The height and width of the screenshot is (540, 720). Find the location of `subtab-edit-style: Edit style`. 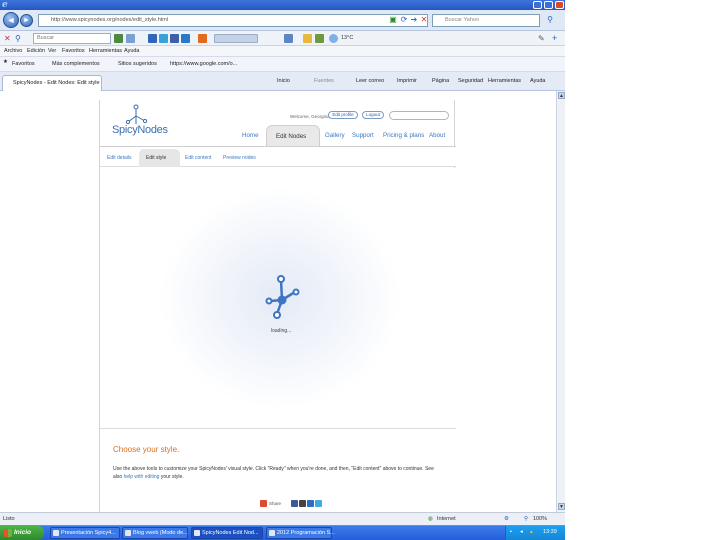

subtab-edit-style: Edit style is located at coordinates (159, 158).